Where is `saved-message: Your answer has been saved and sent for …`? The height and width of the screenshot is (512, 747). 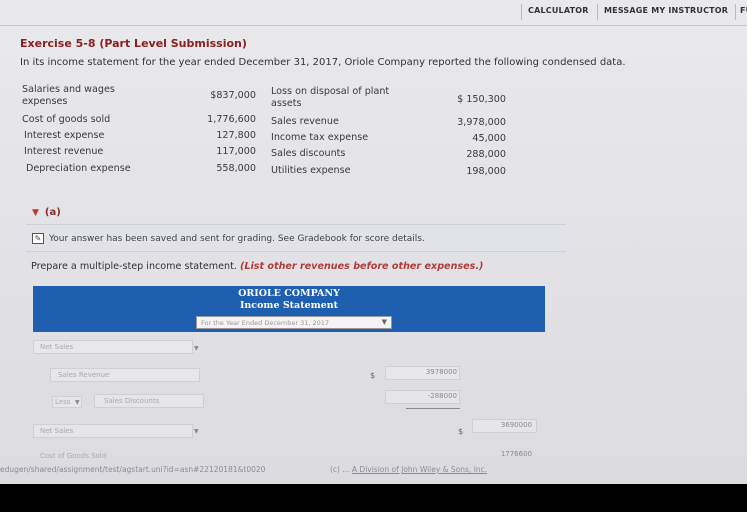
saved-message: Your answer has been saved and sent for … is located at coordinates (237, 239).